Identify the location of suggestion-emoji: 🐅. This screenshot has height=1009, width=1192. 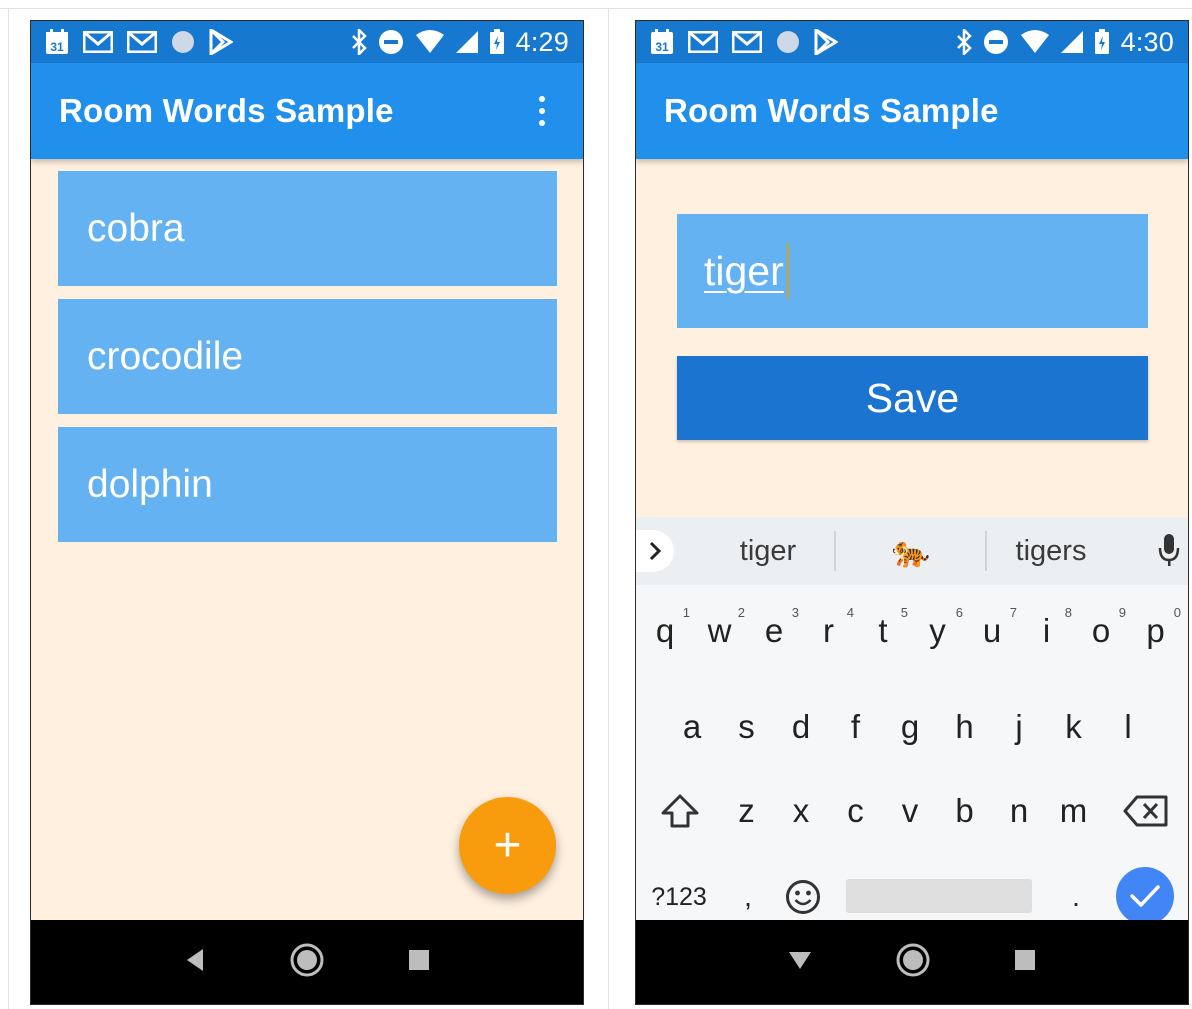
(911, 551).